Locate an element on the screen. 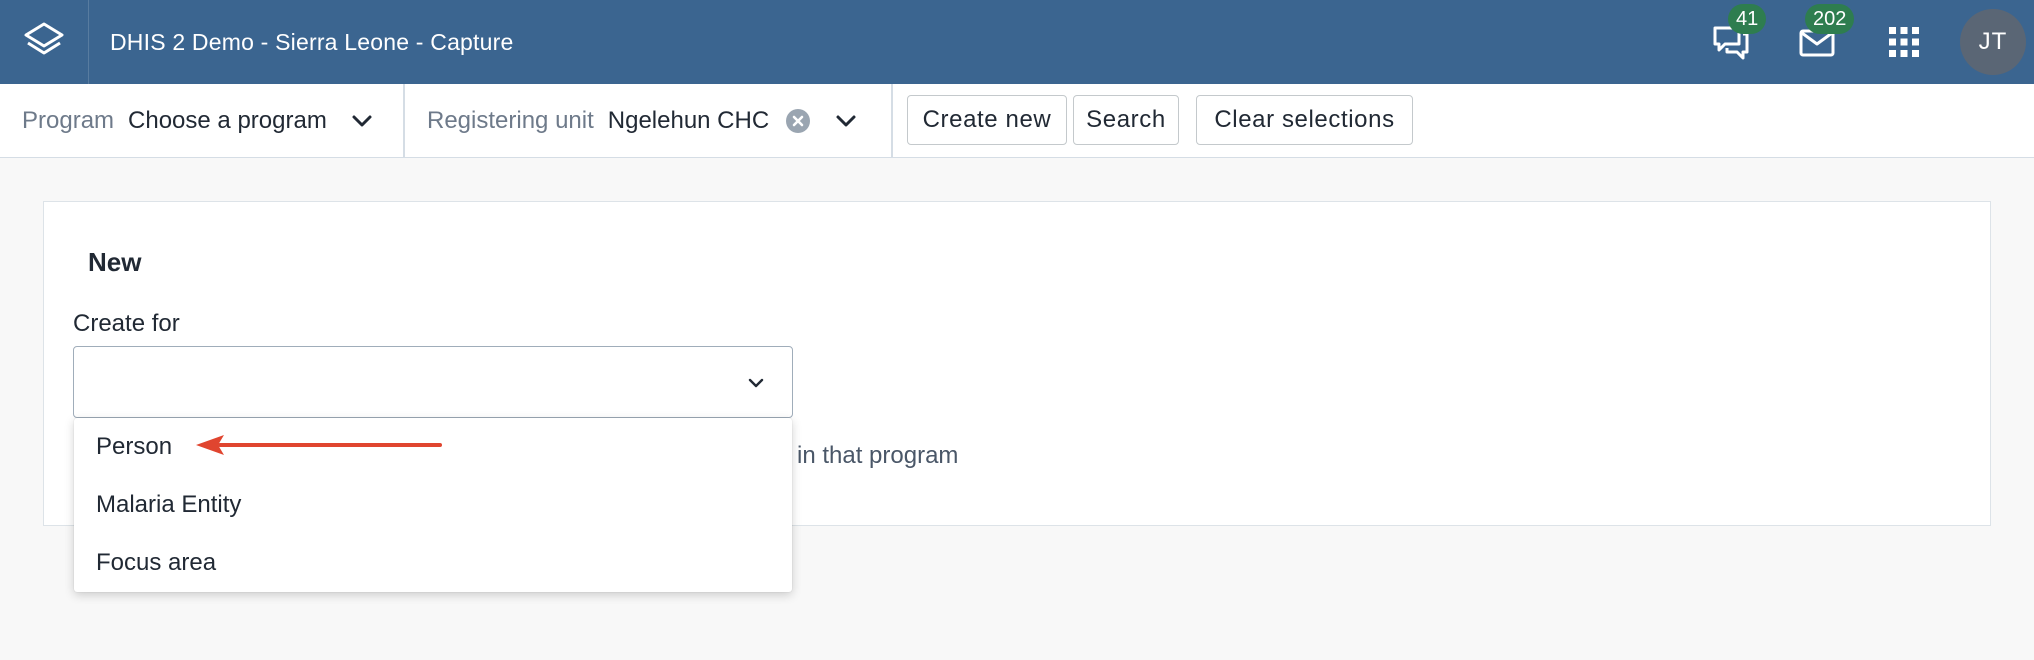 The width and height of the screenshot is (2034, 660). create-new-button: Create new is located at coordinates (987, 120).